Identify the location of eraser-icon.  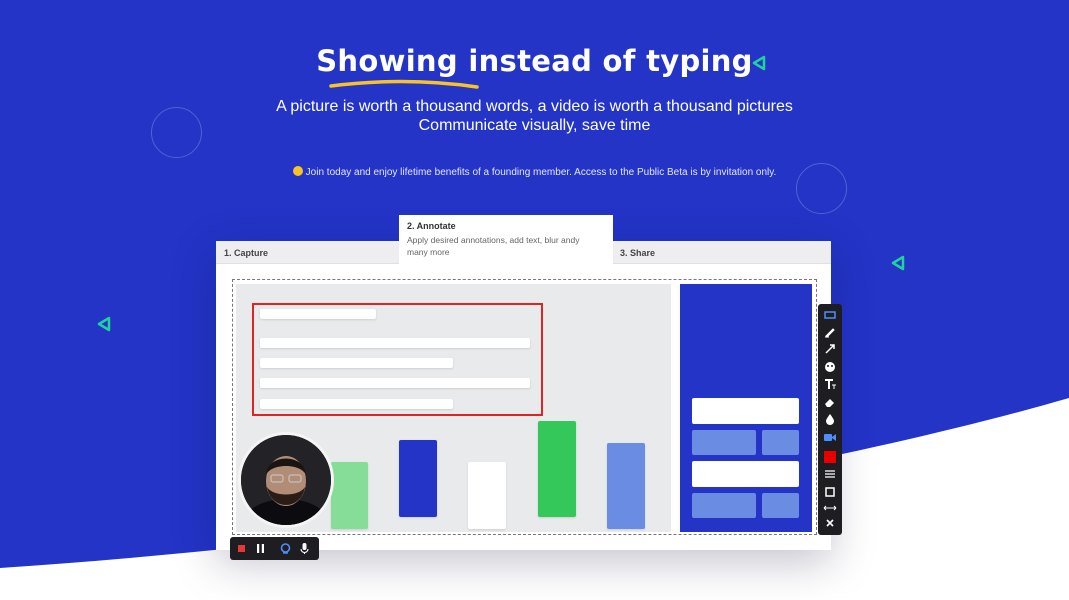
(830, 402).